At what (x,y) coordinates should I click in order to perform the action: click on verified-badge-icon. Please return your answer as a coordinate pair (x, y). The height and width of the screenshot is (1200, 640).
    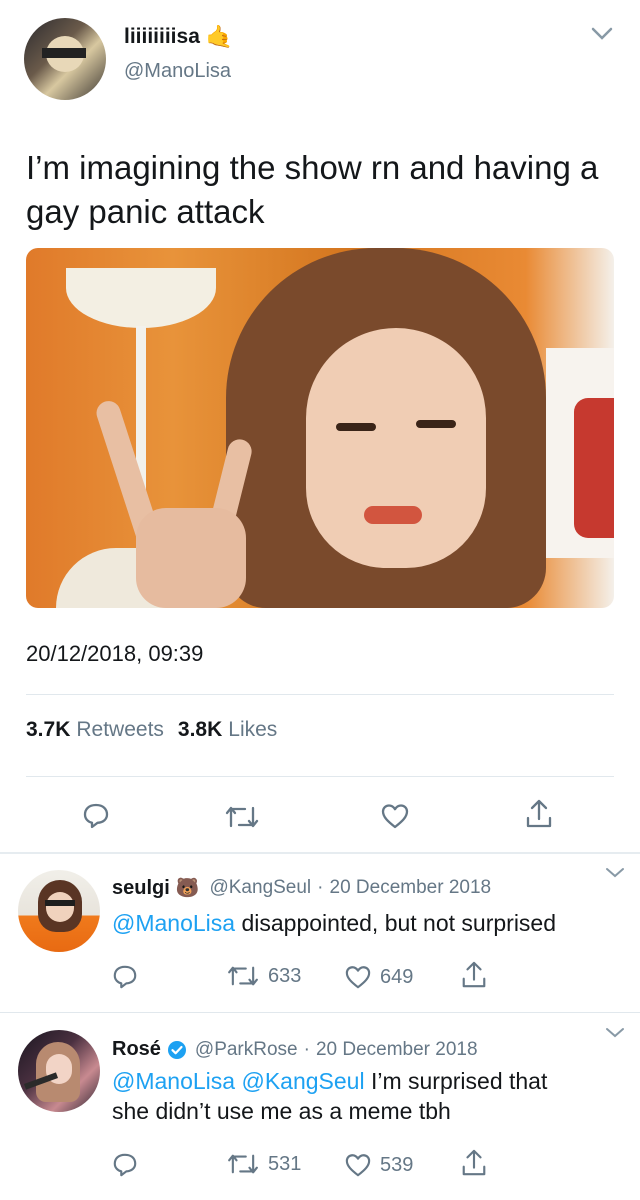
    Looking at the image, I should click on (176, 1049).